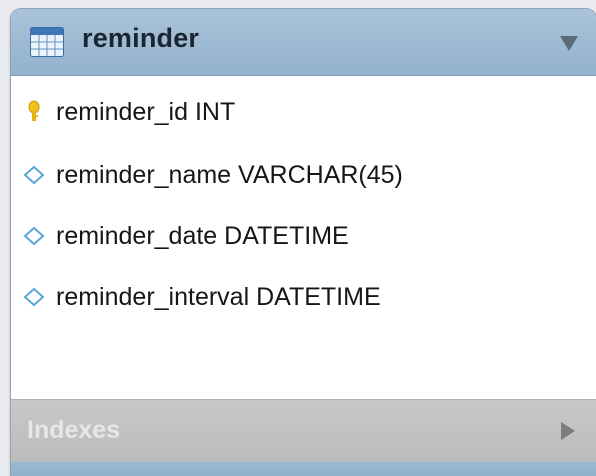 Image resolution: width=596 pixels, height=476 pixels. I want to click on column-row-reminder-name: reminder_name VARCHAR(45), so click(303, 175).